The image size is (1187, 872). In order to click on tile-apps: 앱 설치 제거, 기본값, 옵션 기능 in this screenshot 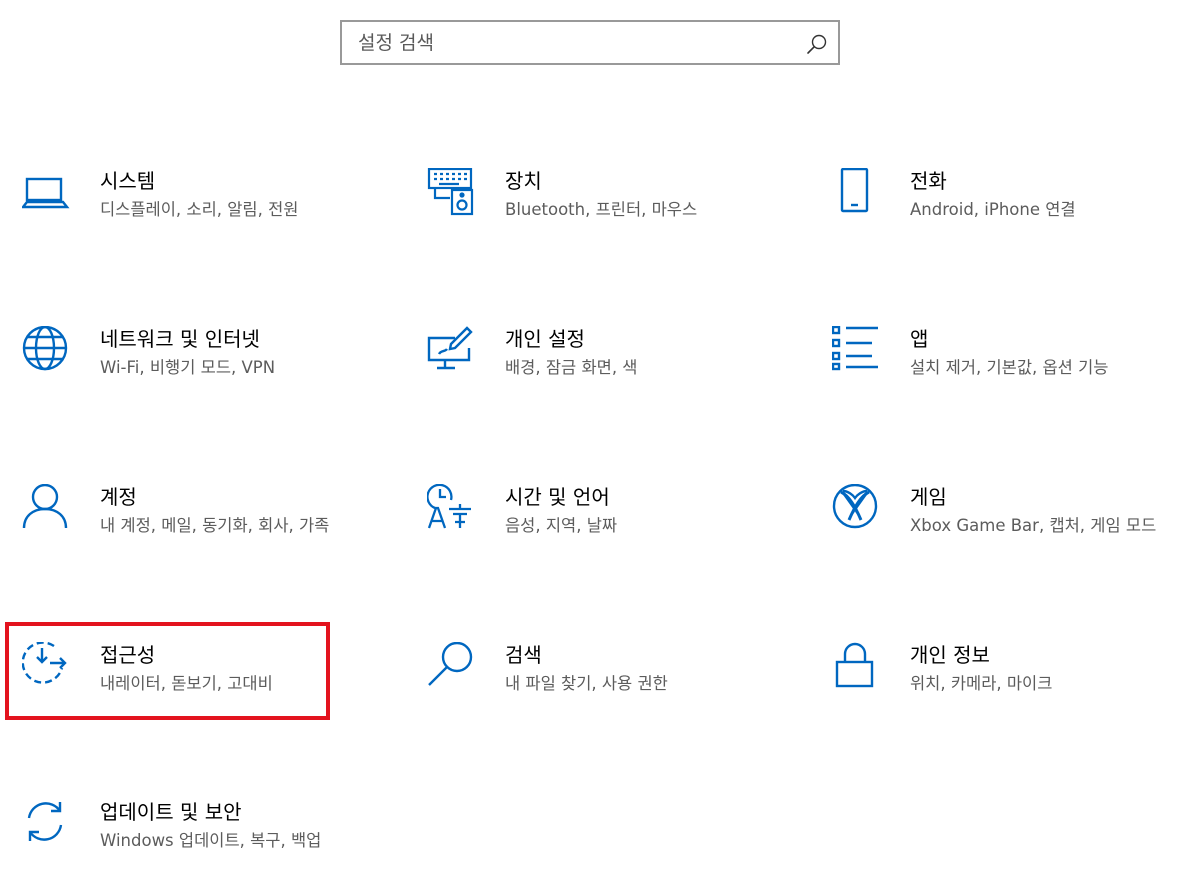, I will do `click(997, 381)`.